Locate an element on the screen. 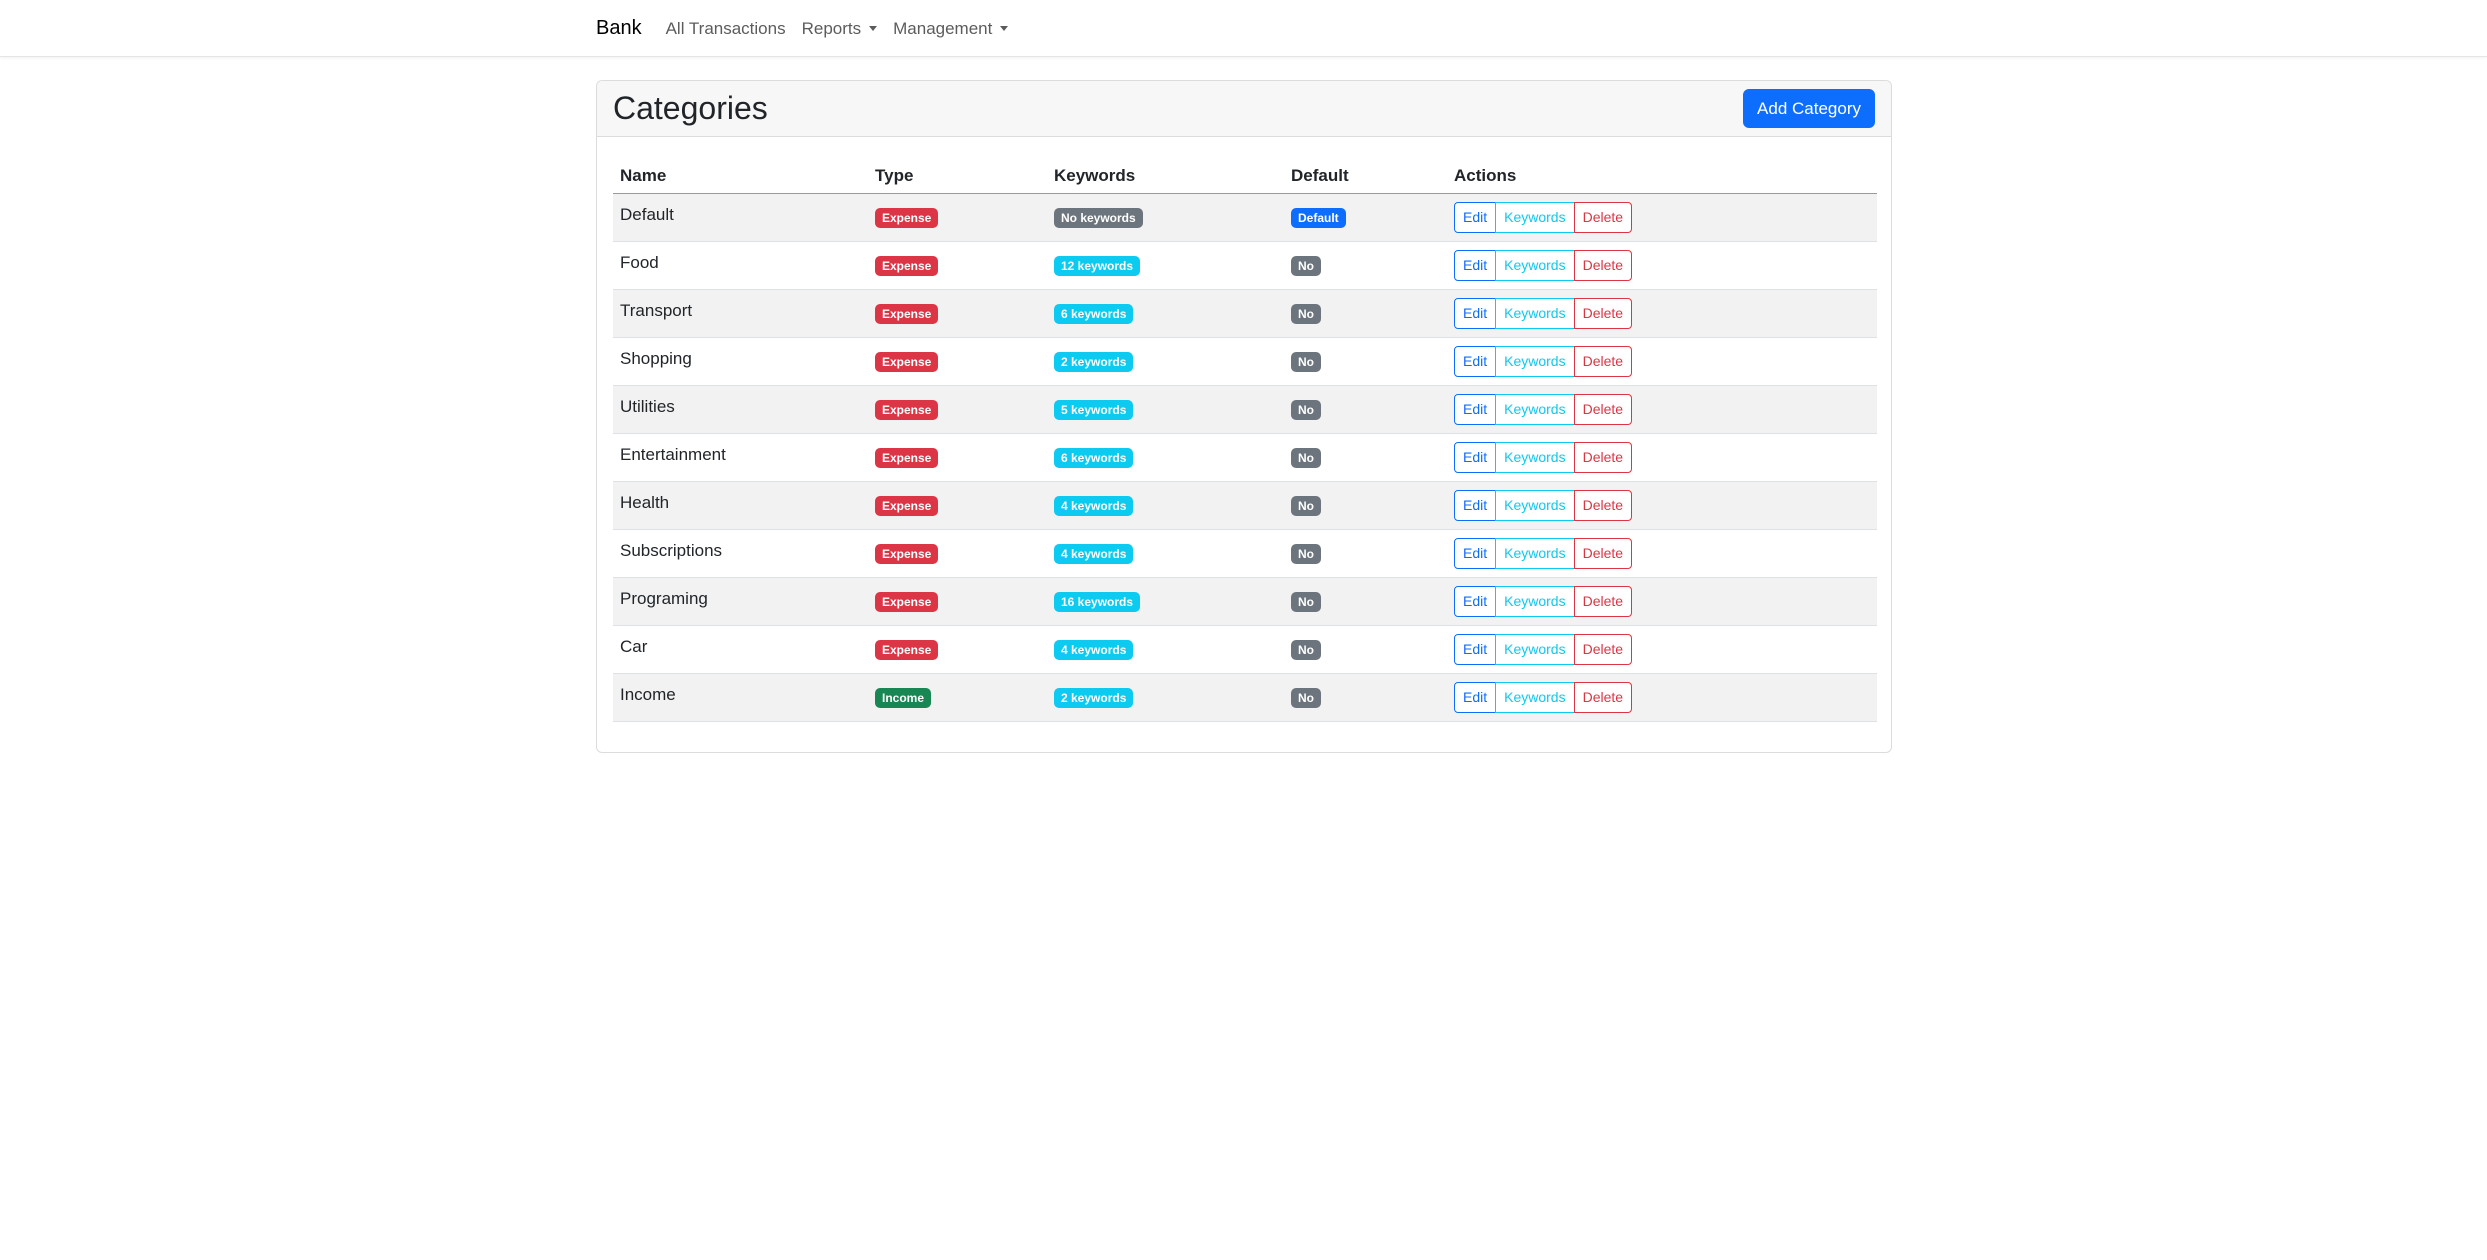 The height and width of the screenshot is (1260, 2487). category-name: Health is located at coordinates (740, 505).